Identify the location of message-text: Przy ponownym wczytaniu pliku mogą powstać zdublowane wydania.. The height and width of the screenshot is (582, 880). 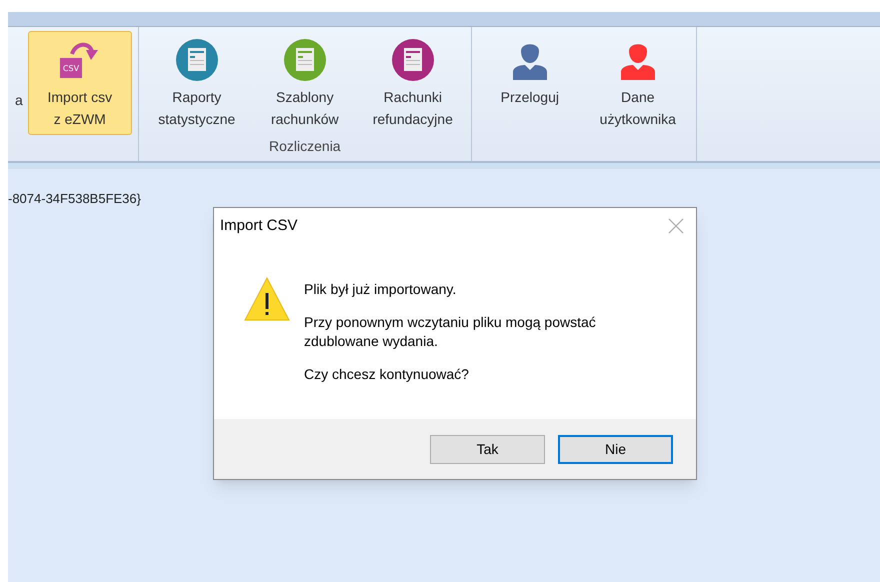
(450, 332).